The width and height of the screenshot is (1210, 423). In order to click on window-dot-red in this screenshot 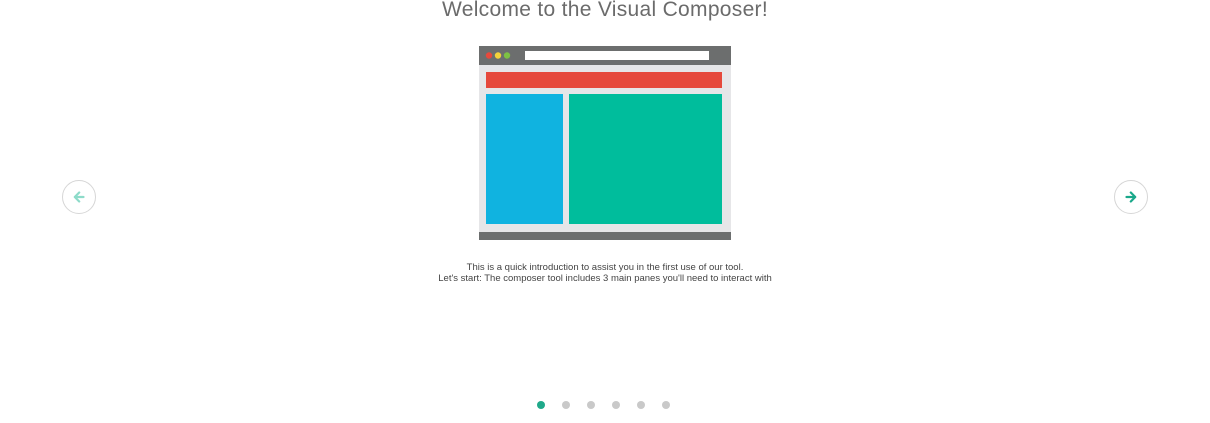, I will do `click(489, 55)`.